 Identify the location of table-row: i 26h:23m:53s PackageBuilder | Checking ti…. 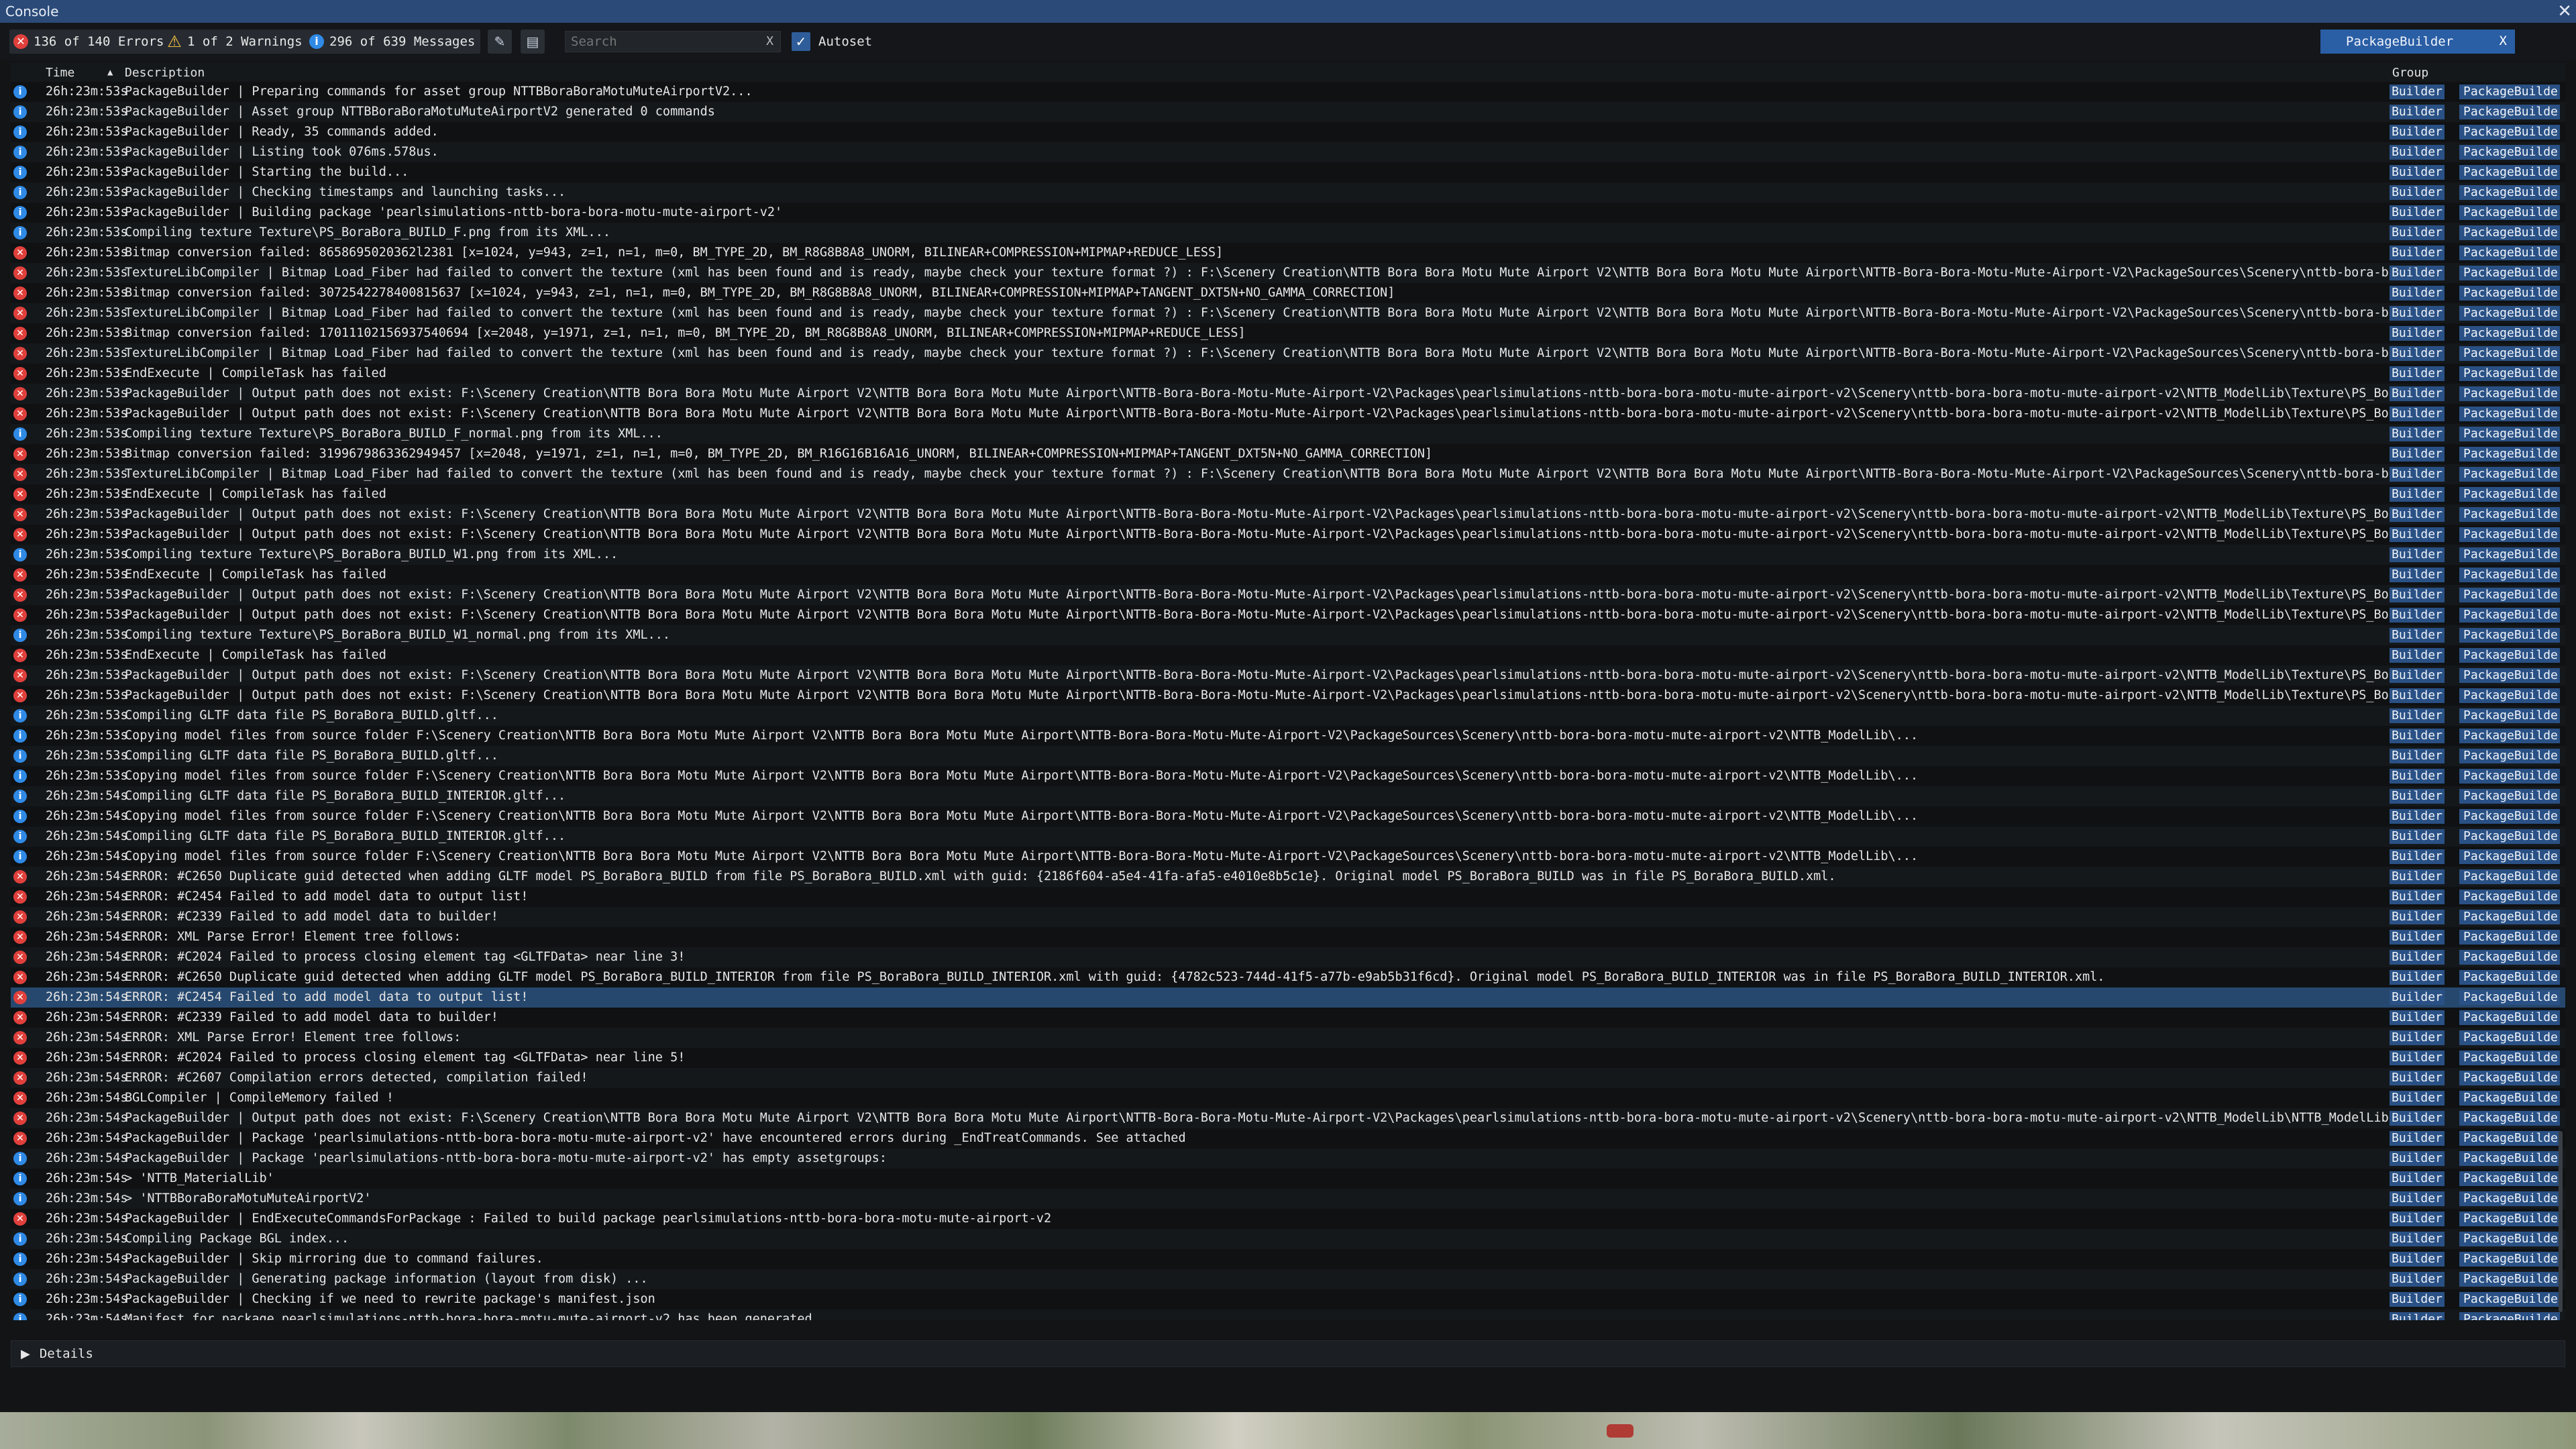
(1288, 192).